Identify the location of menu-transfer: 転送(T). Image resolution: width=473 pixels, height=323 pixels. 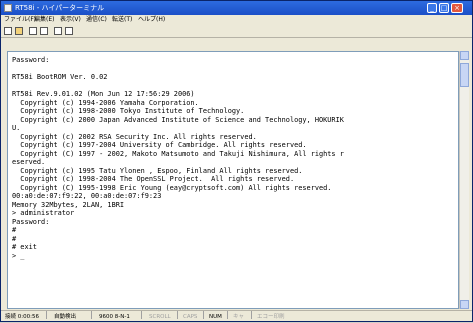
(122, 20).